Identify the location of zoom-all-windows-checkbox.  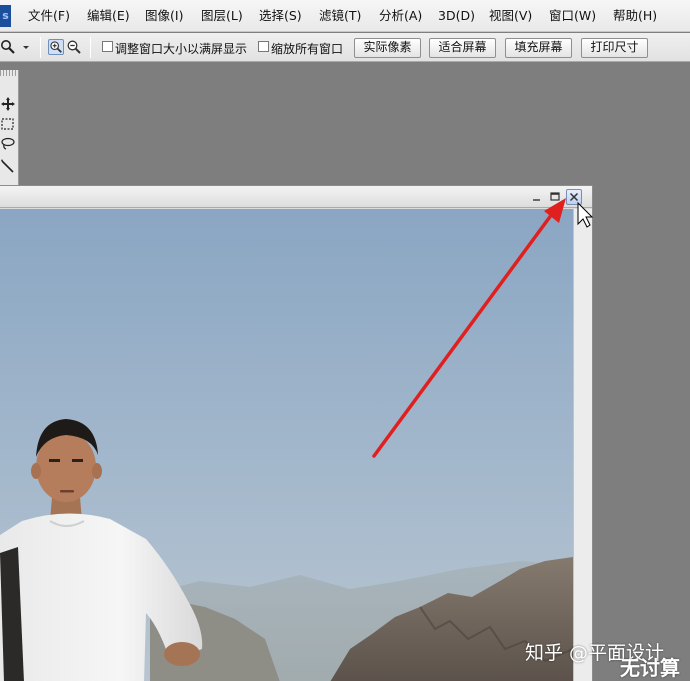
(263, 46).